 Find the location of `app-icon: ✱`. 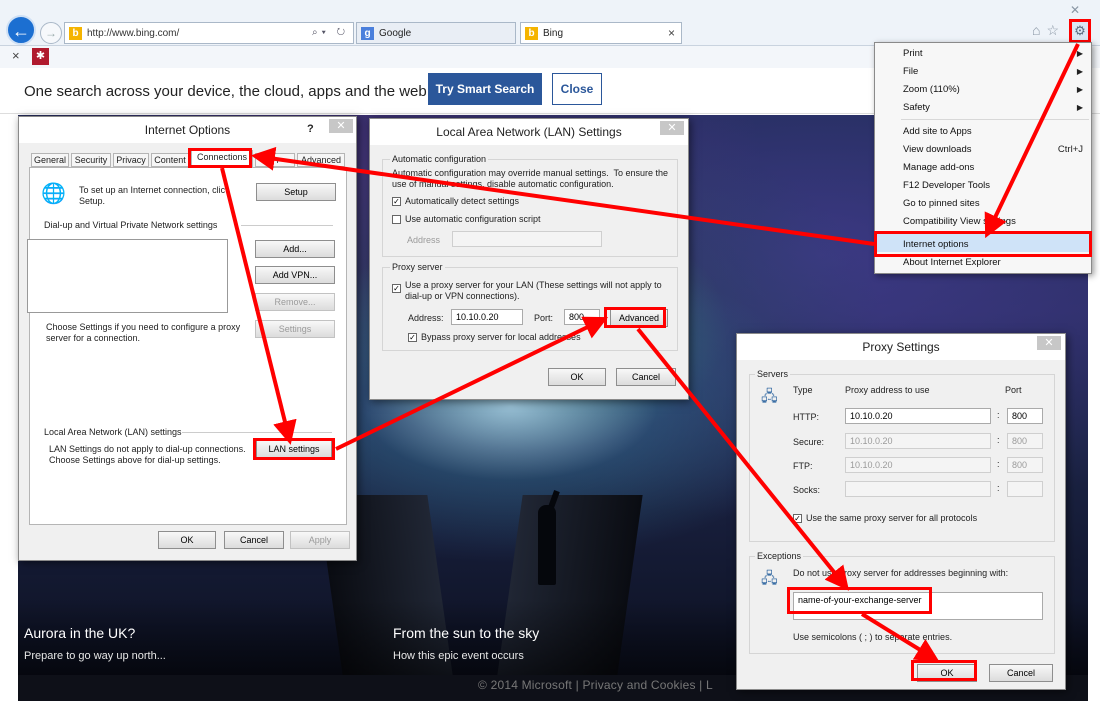

app-icon: ✱ is located at coordinates (40, 56).